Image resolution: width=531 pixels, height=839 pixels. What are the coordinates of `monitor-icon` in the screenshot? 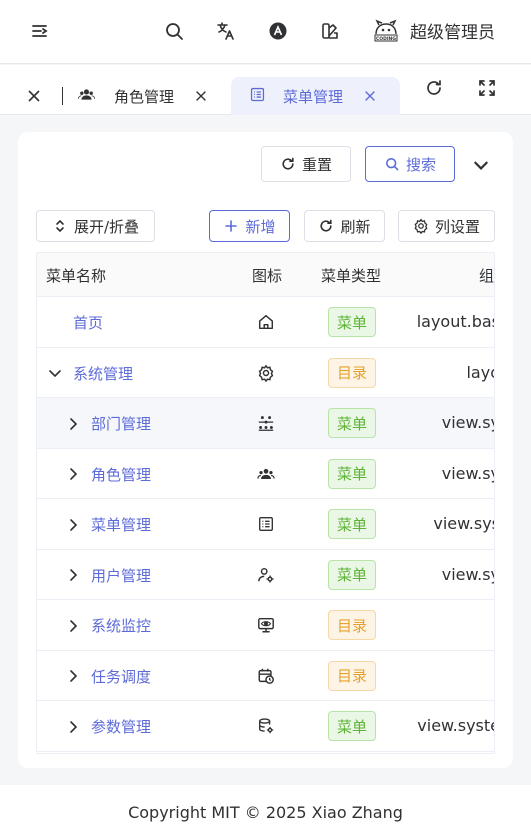 It's located at (267, 626).